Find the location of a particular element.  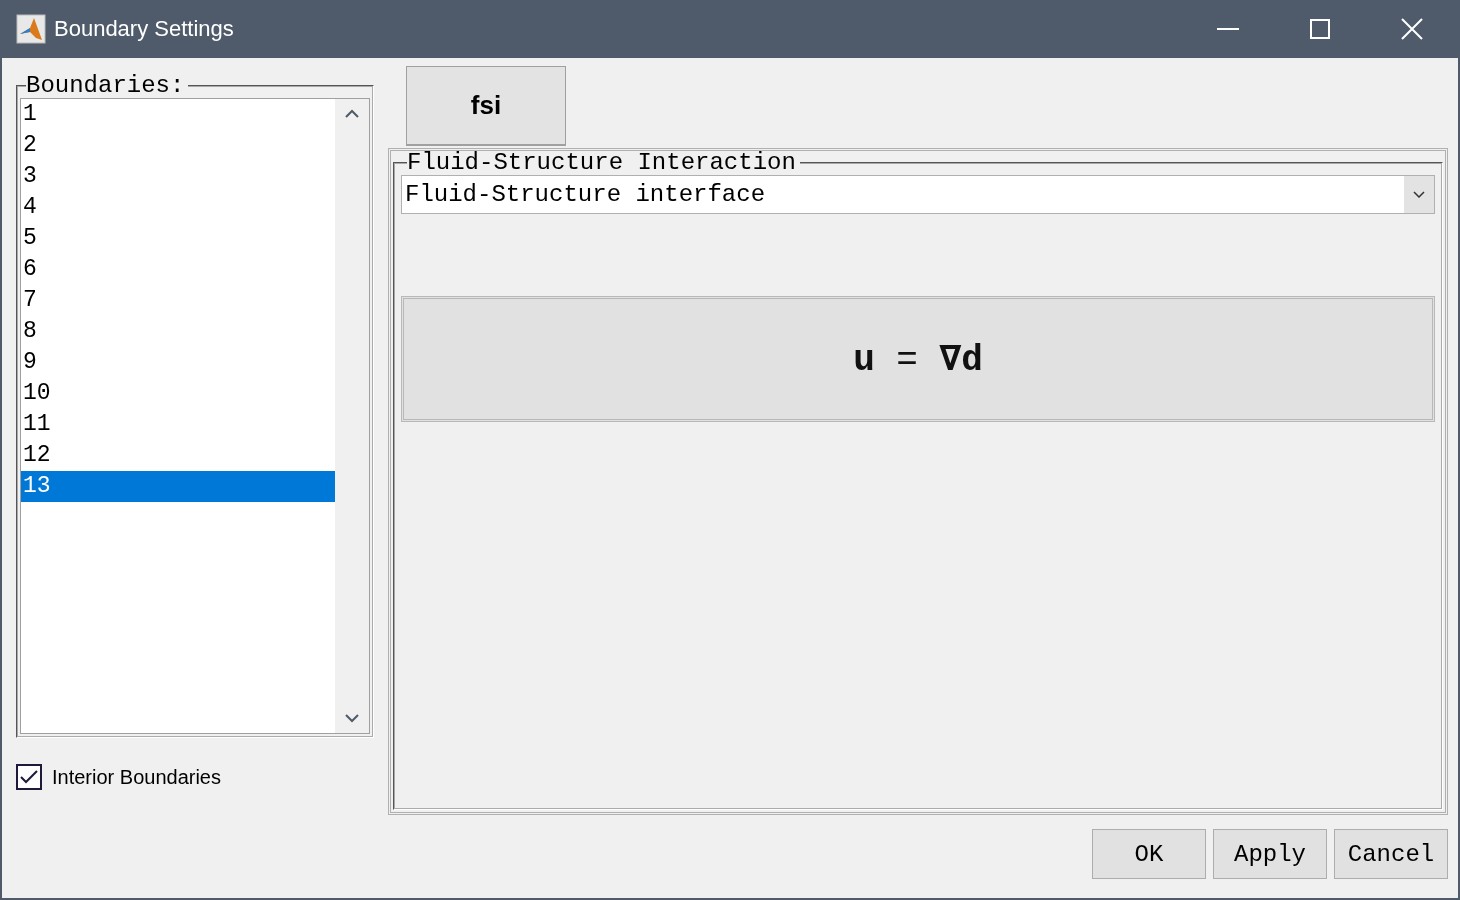

check-icon is located at coordinates (29, 777).